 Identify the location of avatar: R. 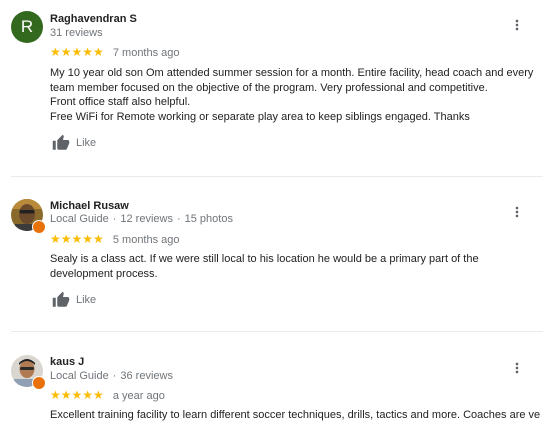
(27, 27).